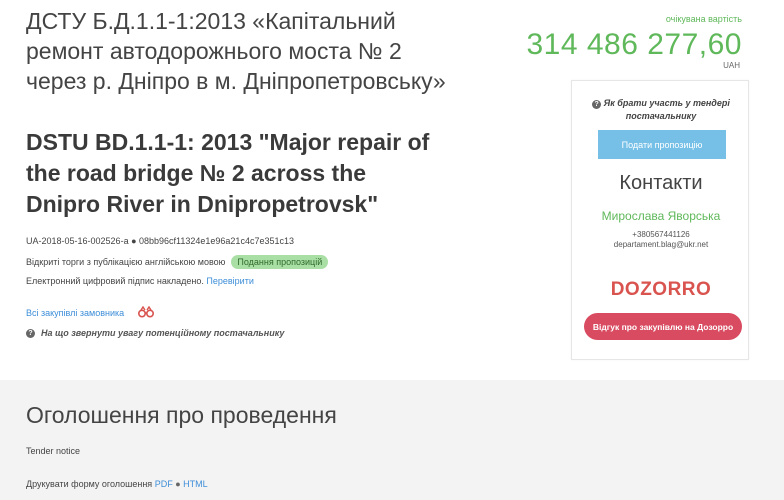 The width and height of the screenshot is (784, 500). I want to click on contact-name: Мирослава Яворська, so click(661, 216).